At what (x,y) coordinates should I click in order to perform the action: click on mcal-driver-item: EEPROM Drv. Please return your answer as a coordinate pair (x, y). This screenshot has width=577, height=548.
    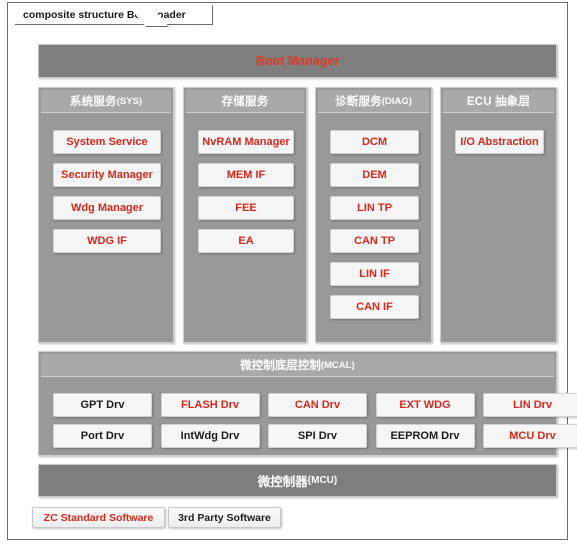
    Looking at the image, I should click on (425, 436).